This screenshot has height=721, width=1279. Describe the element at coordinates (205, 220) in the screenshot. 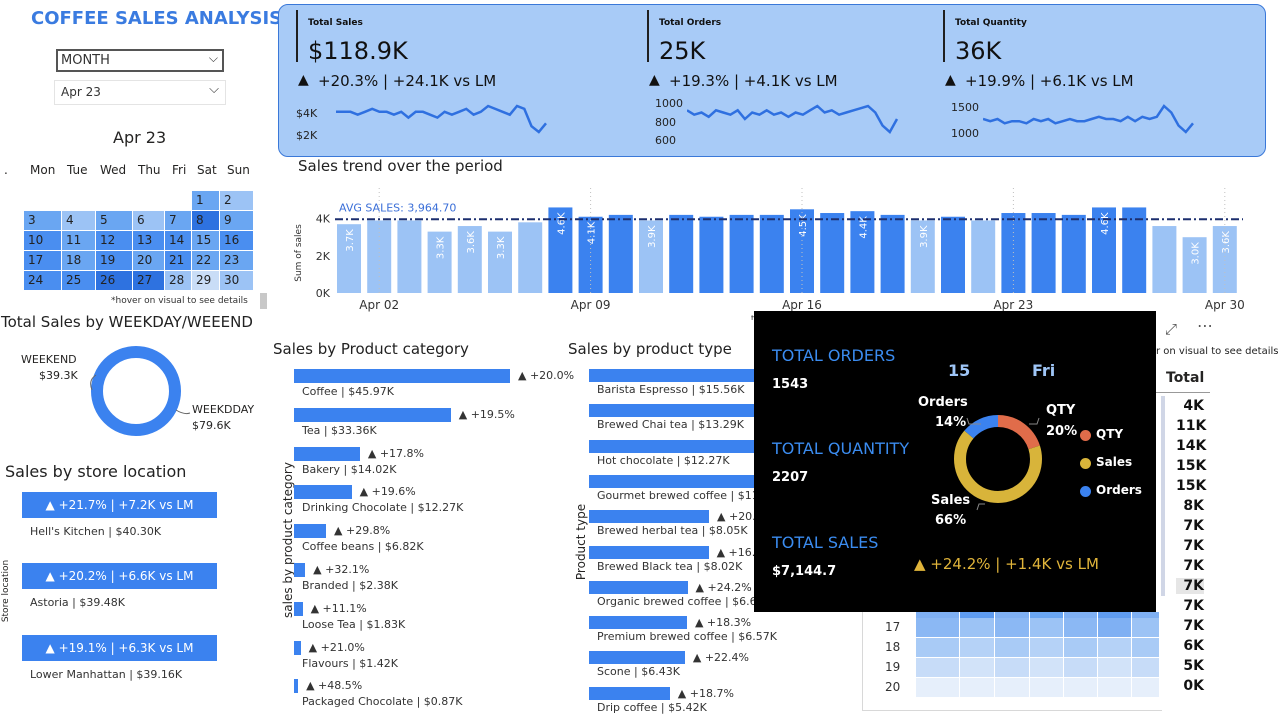

I see `calendar-day-8: 8` at that location.